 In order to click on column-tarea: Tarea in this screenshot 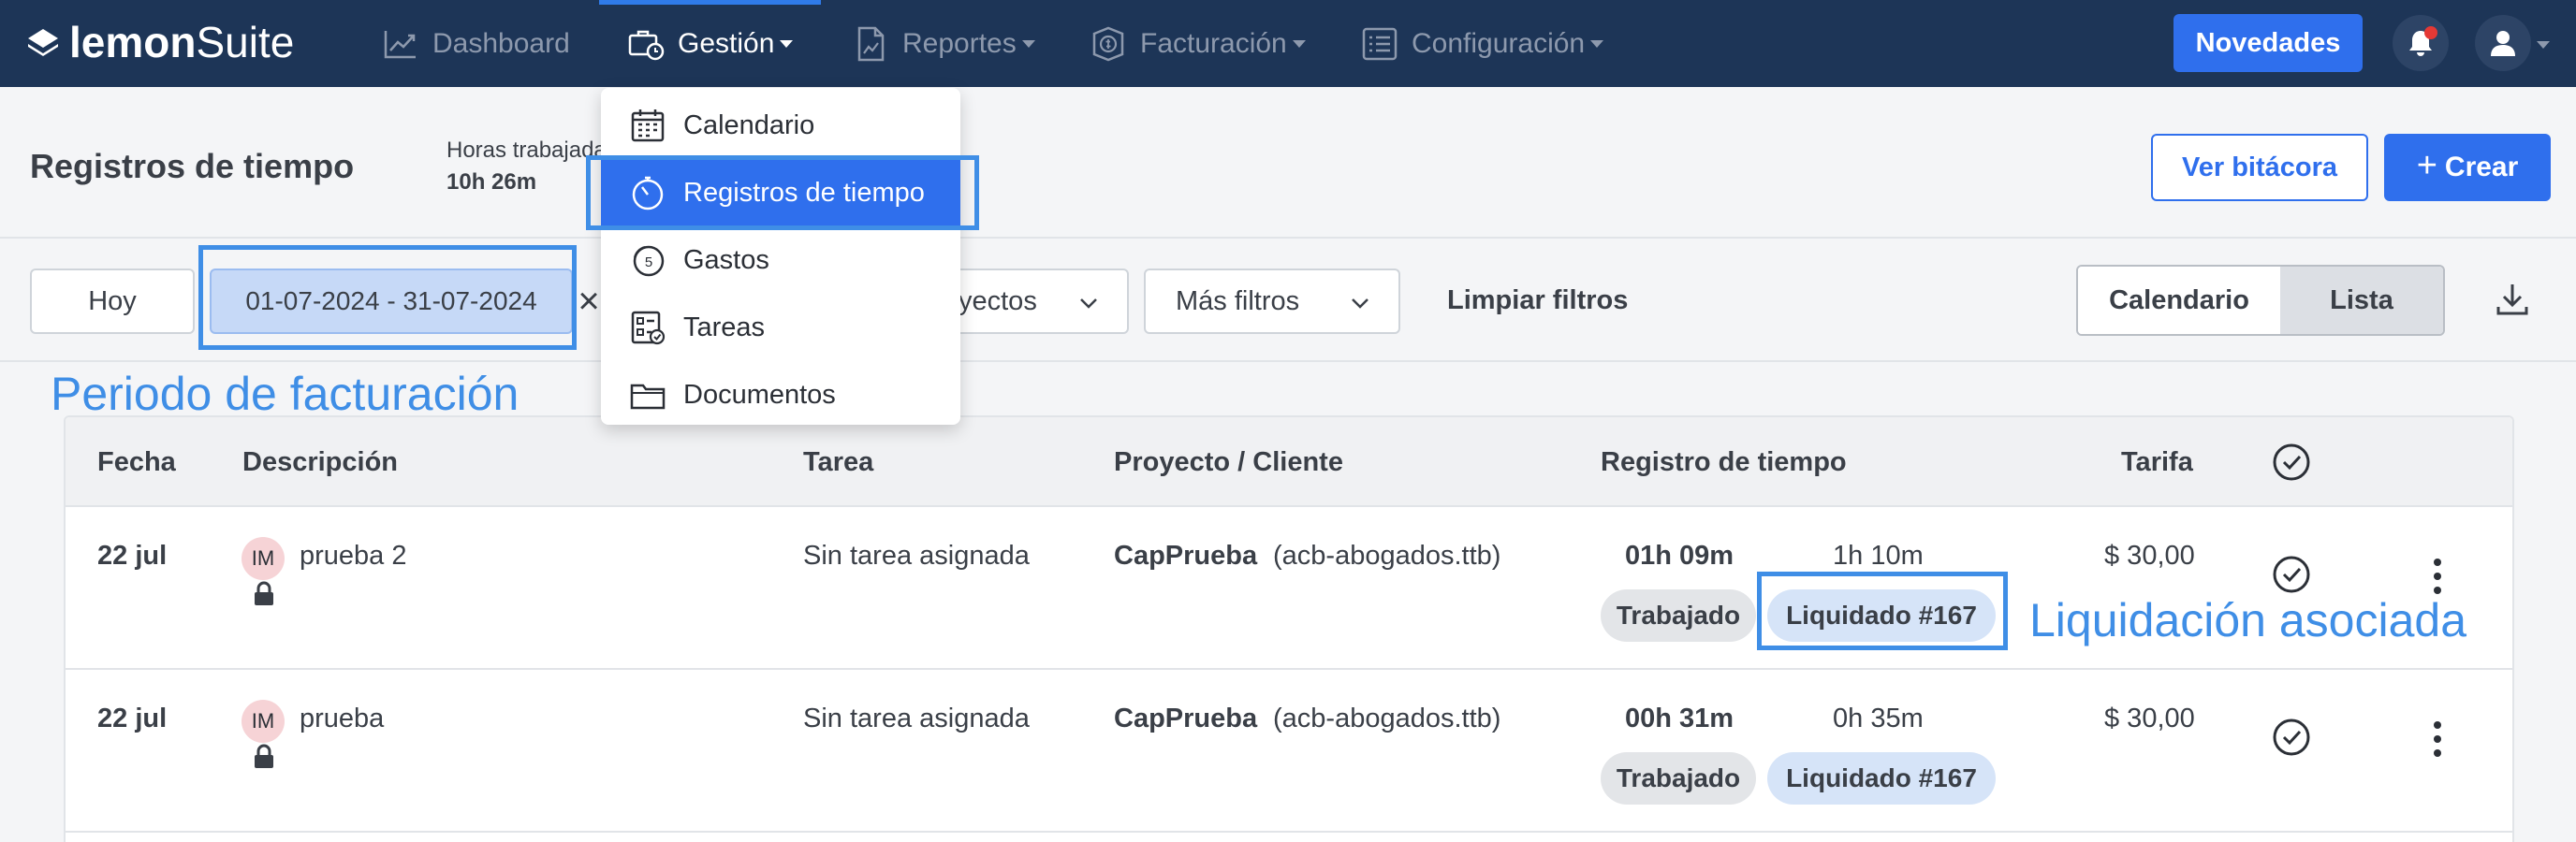, I will do `click(838, 462)`.